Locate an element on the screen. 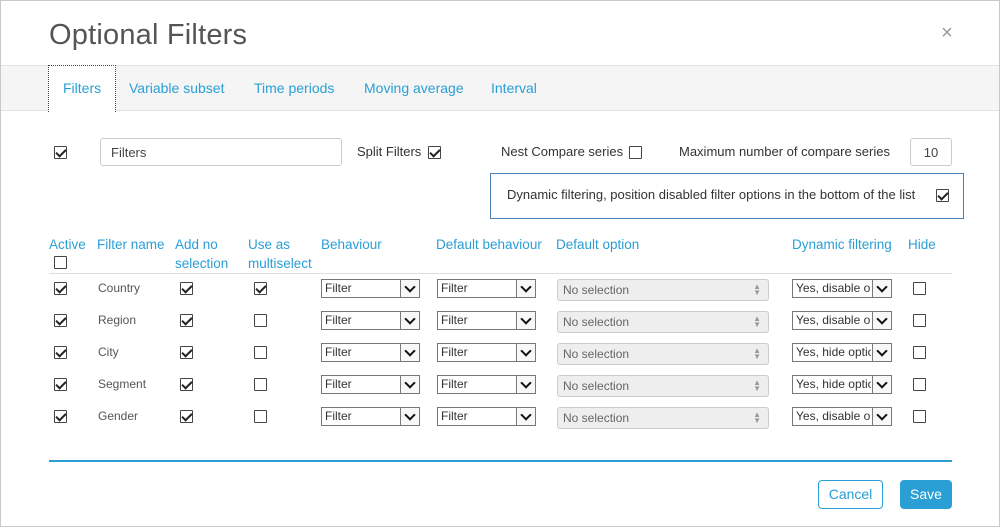 This screenshot has height=527, width=1000. tab-interval: Interval is located at coordinates (514, 88).